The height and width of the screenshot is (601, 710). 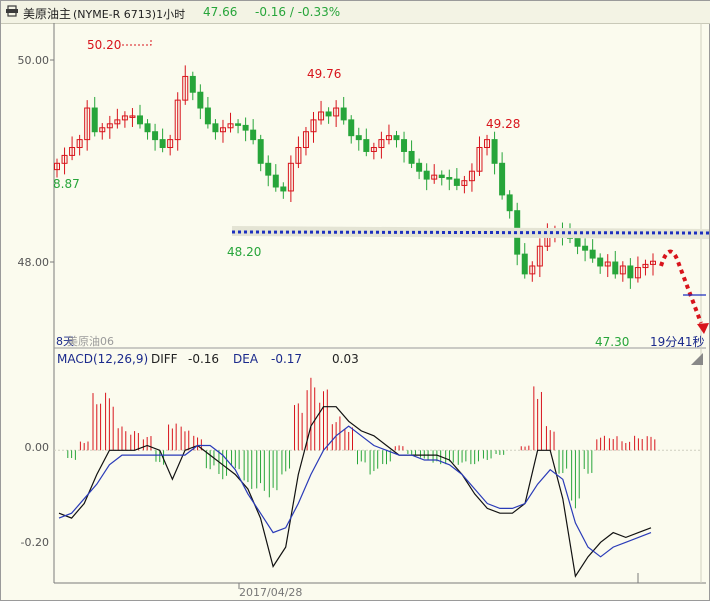 What do you see at coordinates (246, 359) in the screenshot?
I see `macd-dea-name: DEA` at bounding box center [246, 359].